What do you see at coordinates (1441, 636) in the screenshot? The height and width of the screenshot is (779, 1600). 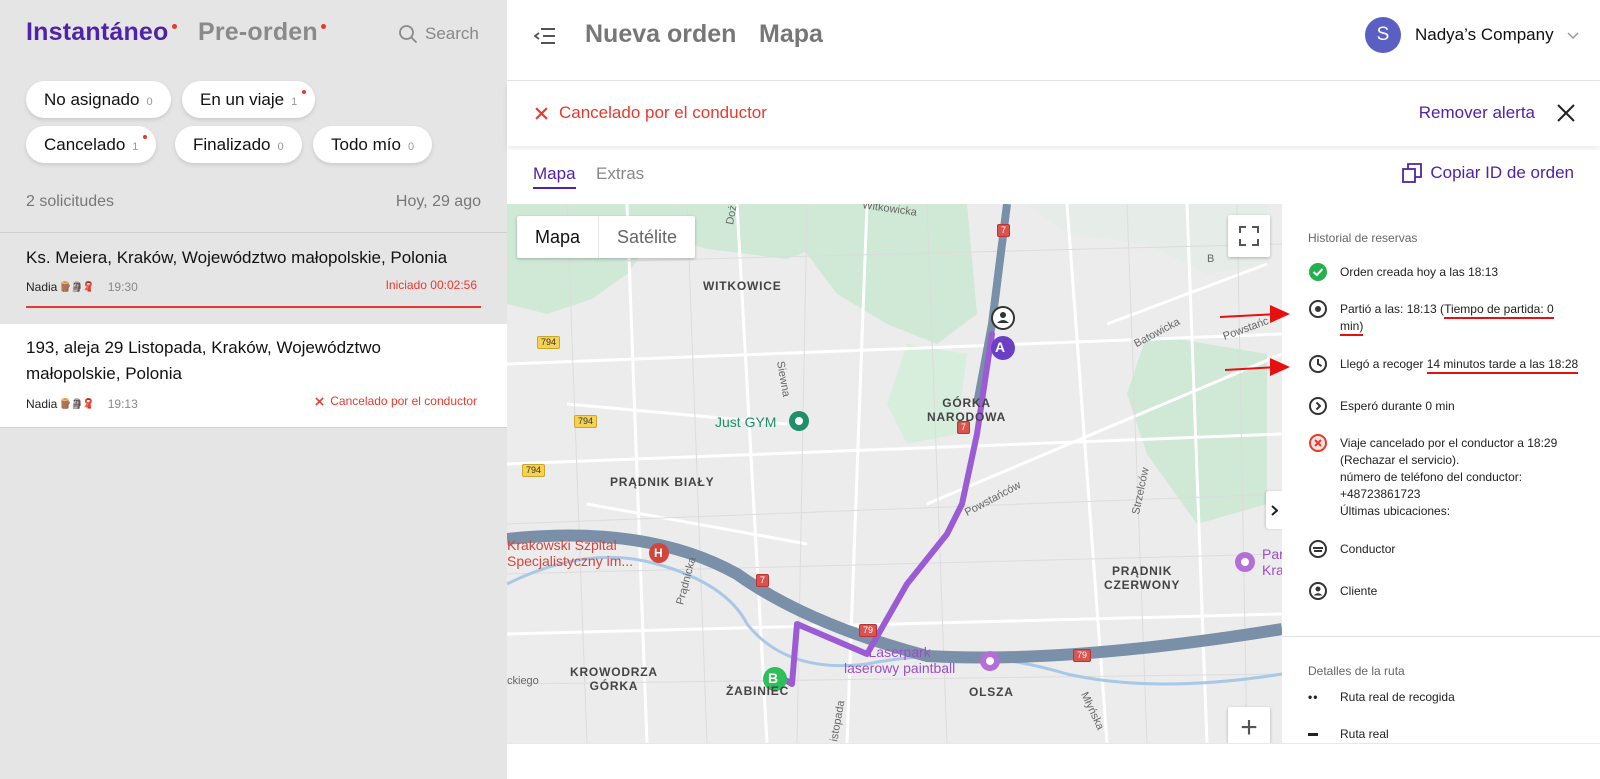 I see `divider` at bounding box center [1441, 636].